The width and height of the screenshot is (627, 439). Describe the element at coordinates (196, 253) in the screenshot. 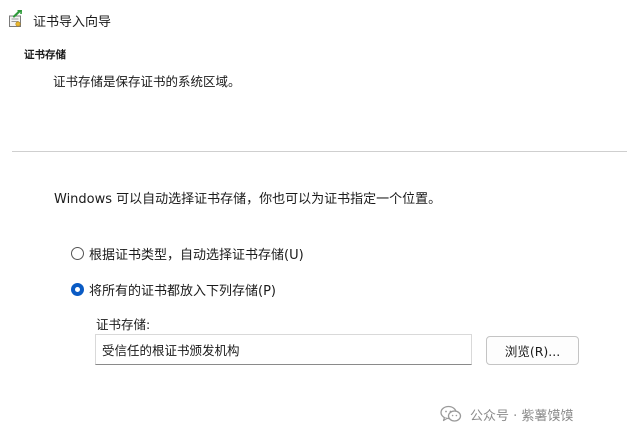

I see `auto-select-store-label: 根据证书类型，自动选择证书存储(U)` at that location.